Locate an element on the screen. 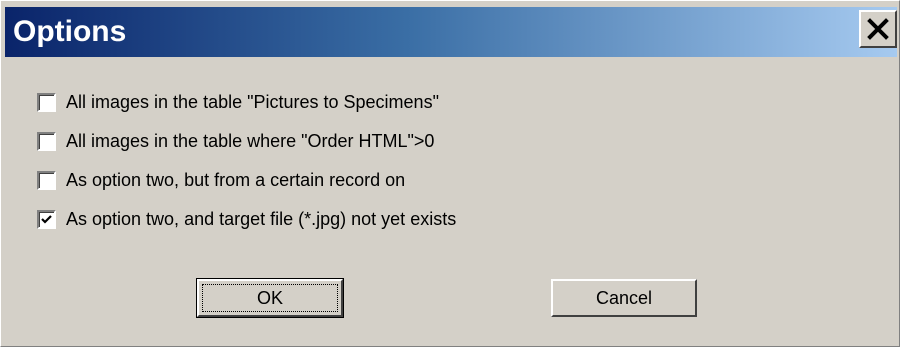 The image size is (900, 347). cancel-button: Cancel is located at coordinates (624, 298).